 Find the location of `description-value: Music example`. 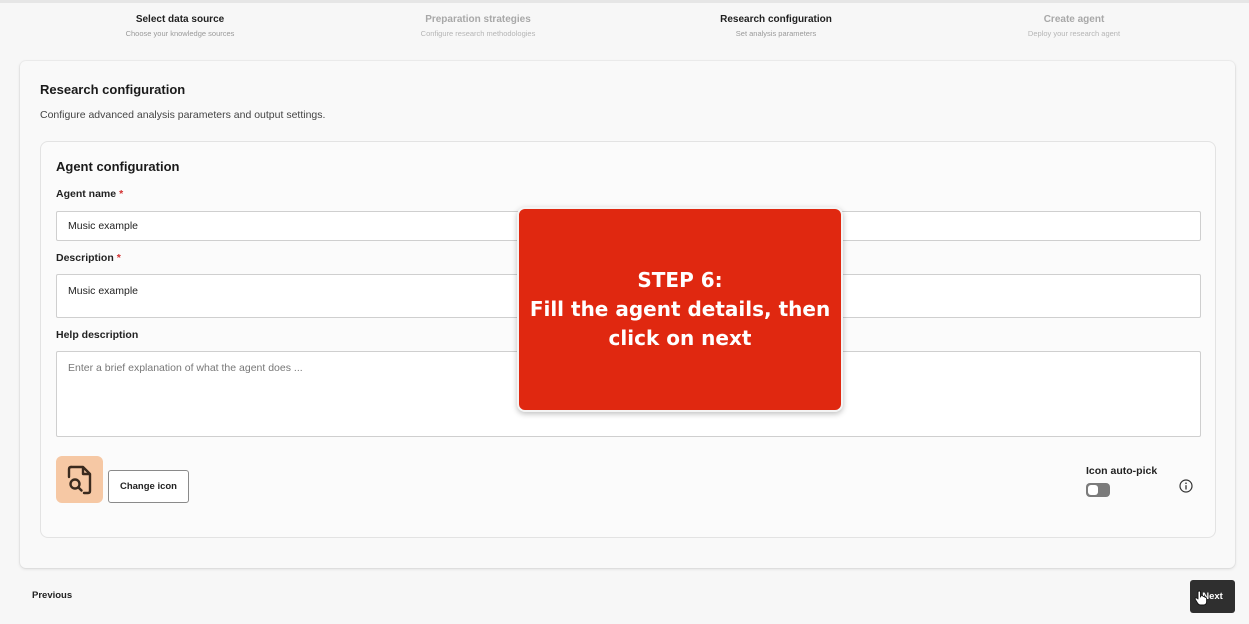

description-value: Music example is located at coordinates (103, 291).